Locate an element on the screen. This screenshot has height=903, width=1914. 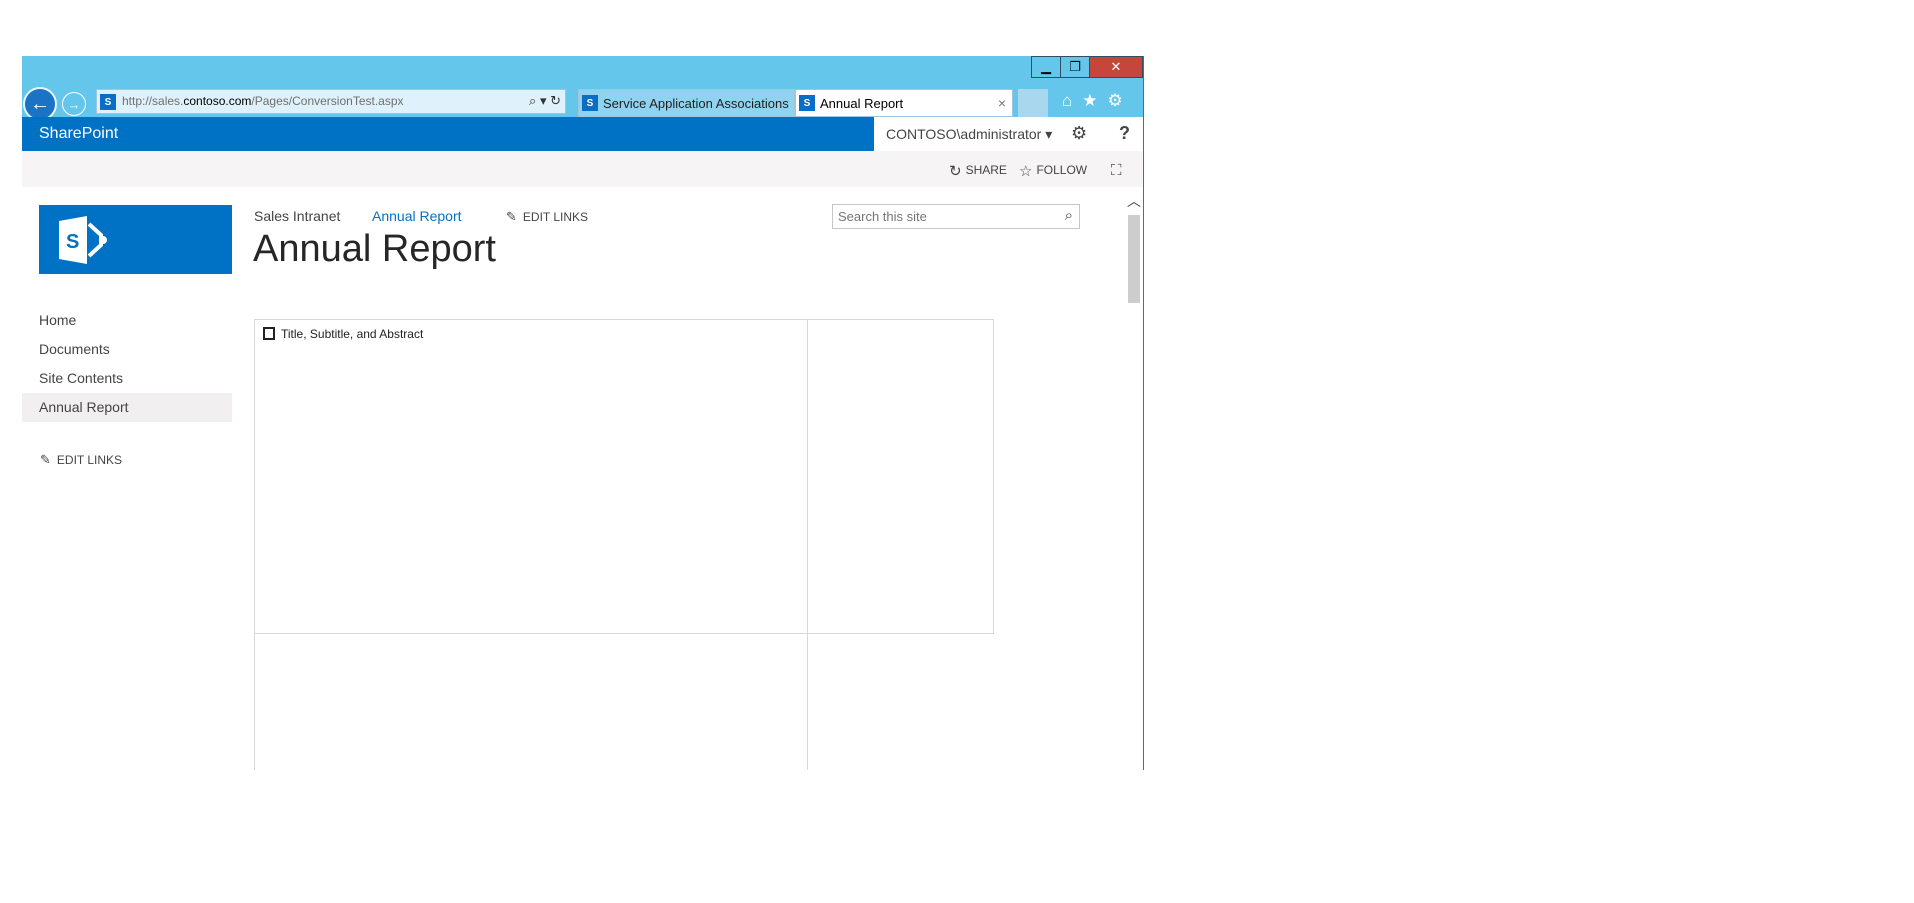
fullscreen-icon: ⛶ is located at coordinates (1116, 170).